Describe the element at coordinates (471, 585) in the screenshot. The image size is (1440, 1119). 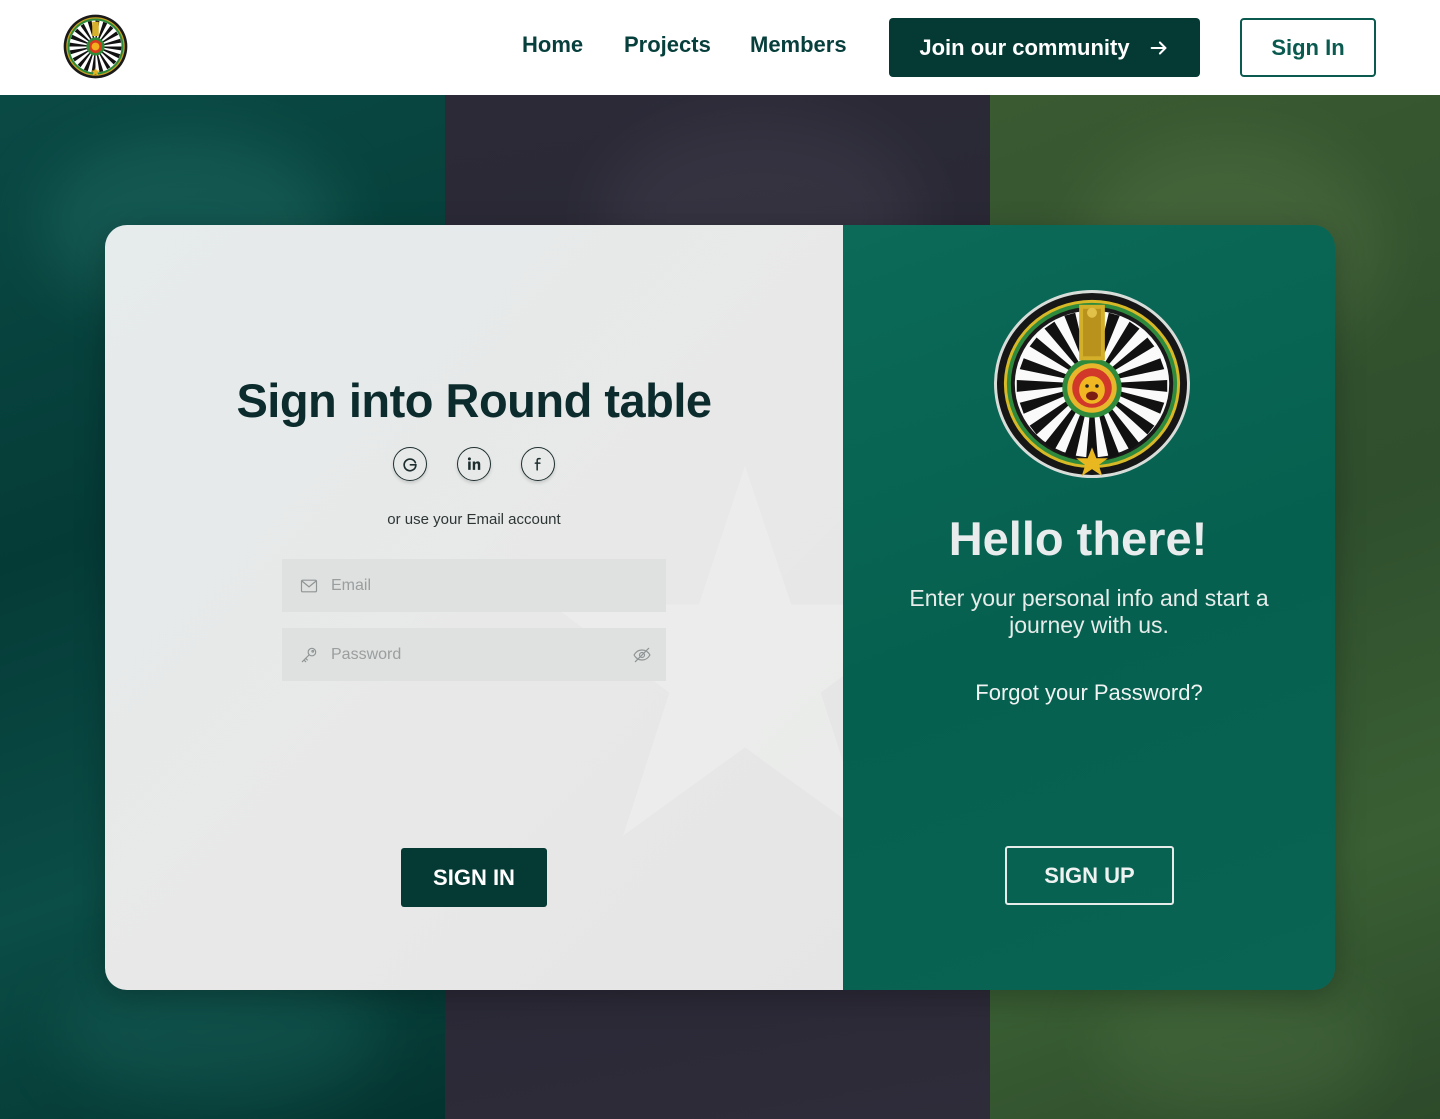
I see `email-input` at that location.